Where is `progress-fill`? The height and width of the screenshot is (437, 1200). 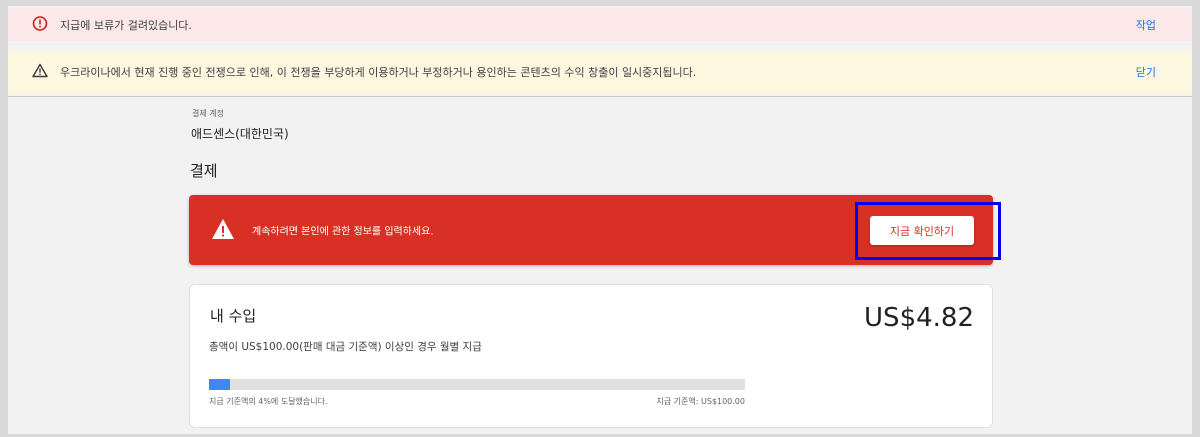
progress-fill is located at coordinates (220, 384).